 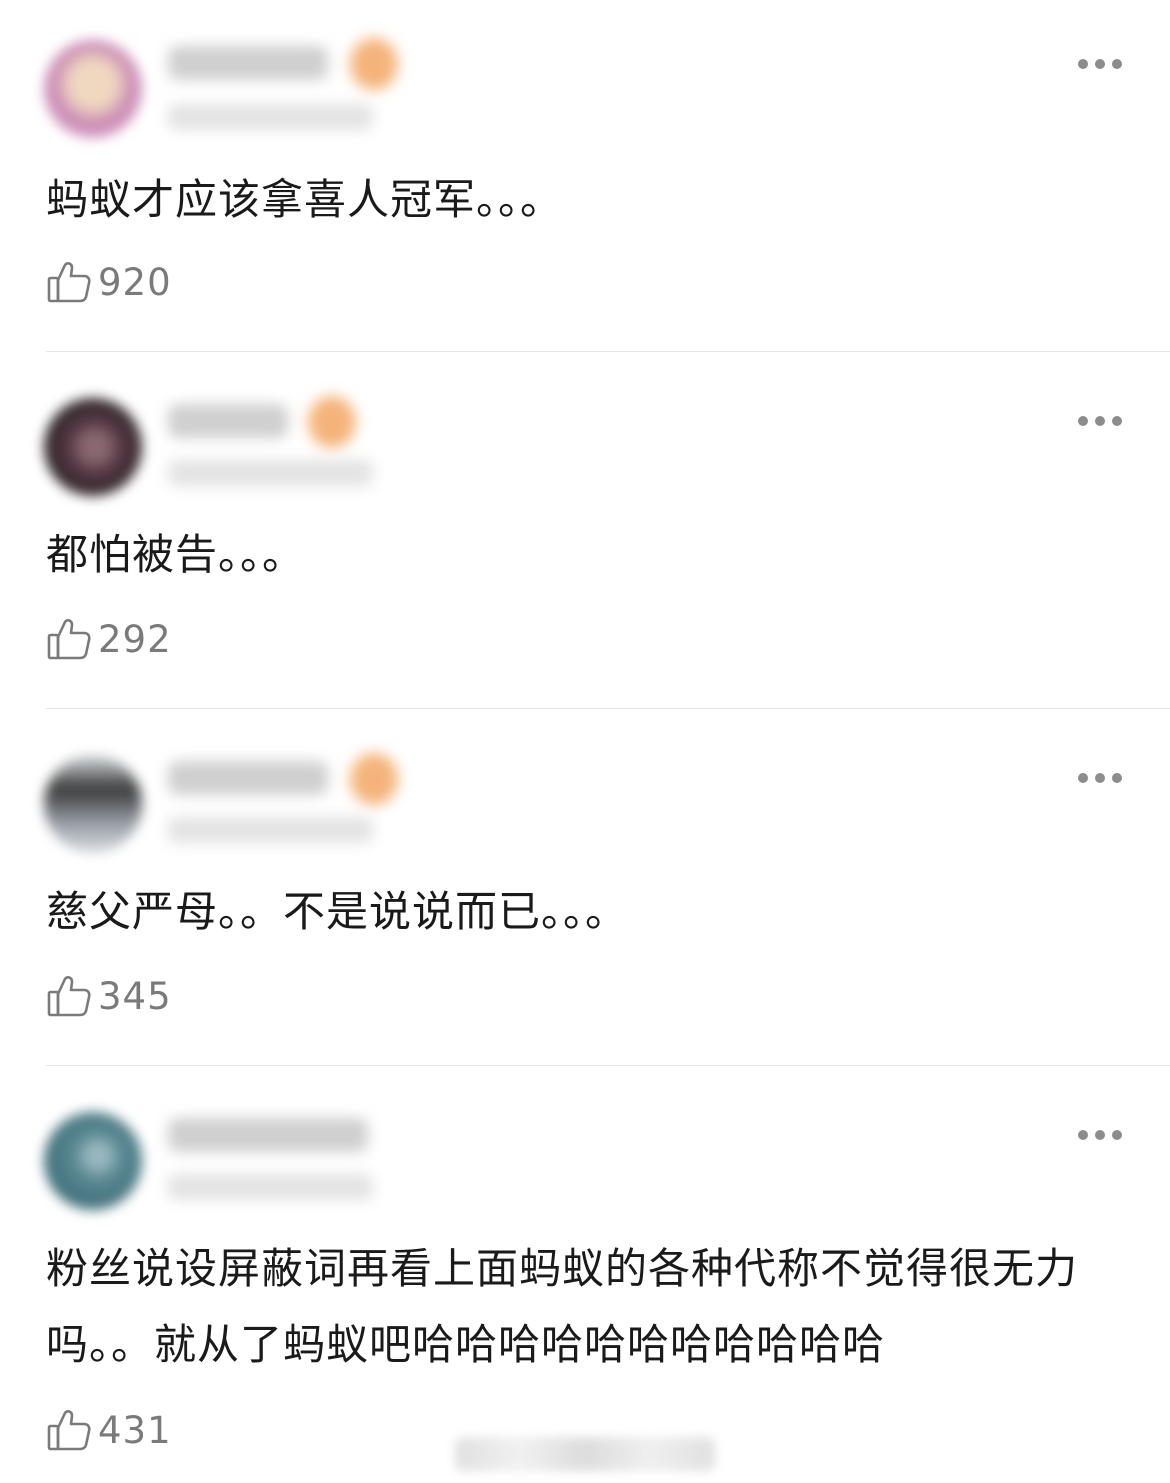 I want to click on watermark-blurred, so click(x=585, y=1454).